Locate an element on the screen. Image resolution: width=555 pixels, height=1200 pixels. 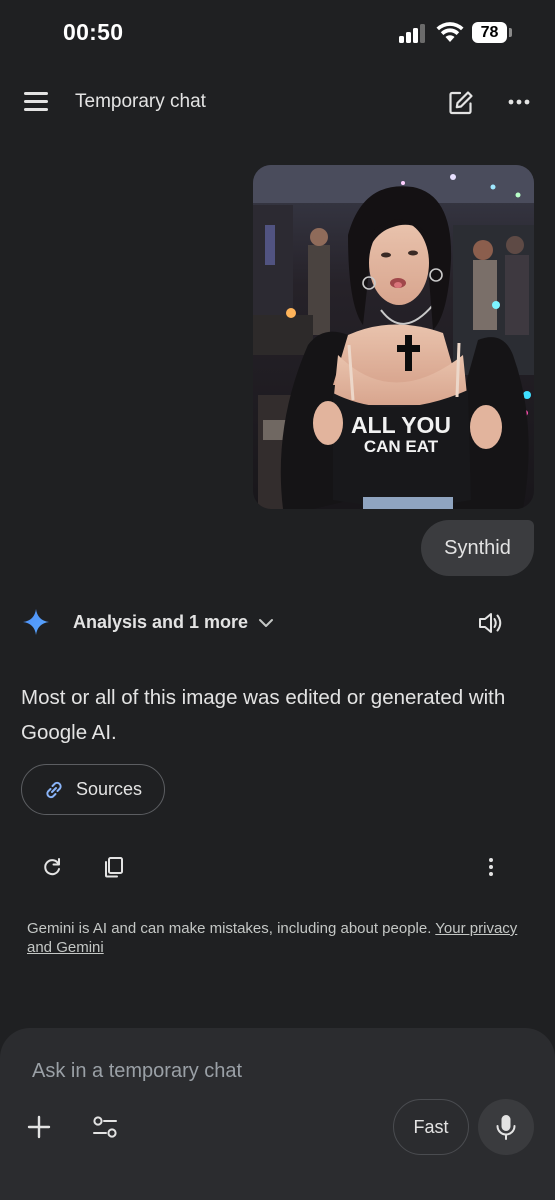
menu-icon is located at coordinates (37, 102).